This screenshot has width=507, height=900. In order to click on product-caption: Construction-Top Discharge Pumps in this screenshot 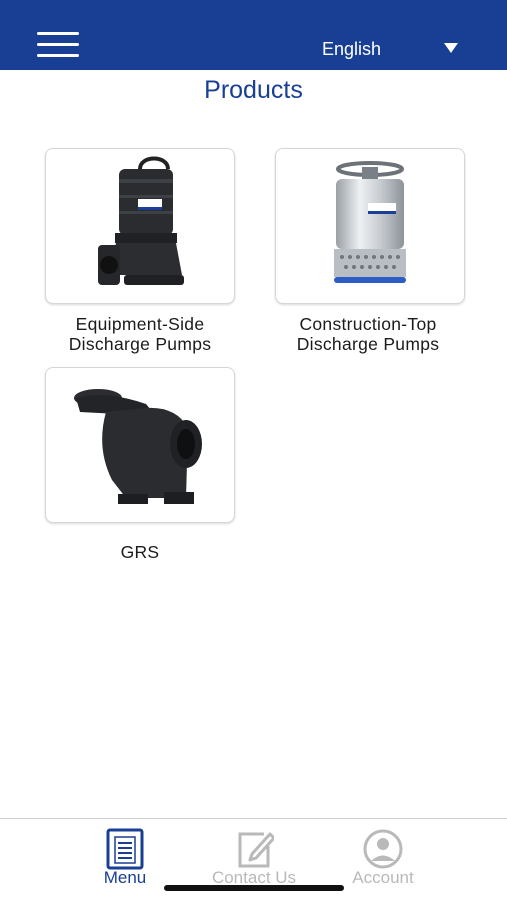, I will do `click(368, 334)`.